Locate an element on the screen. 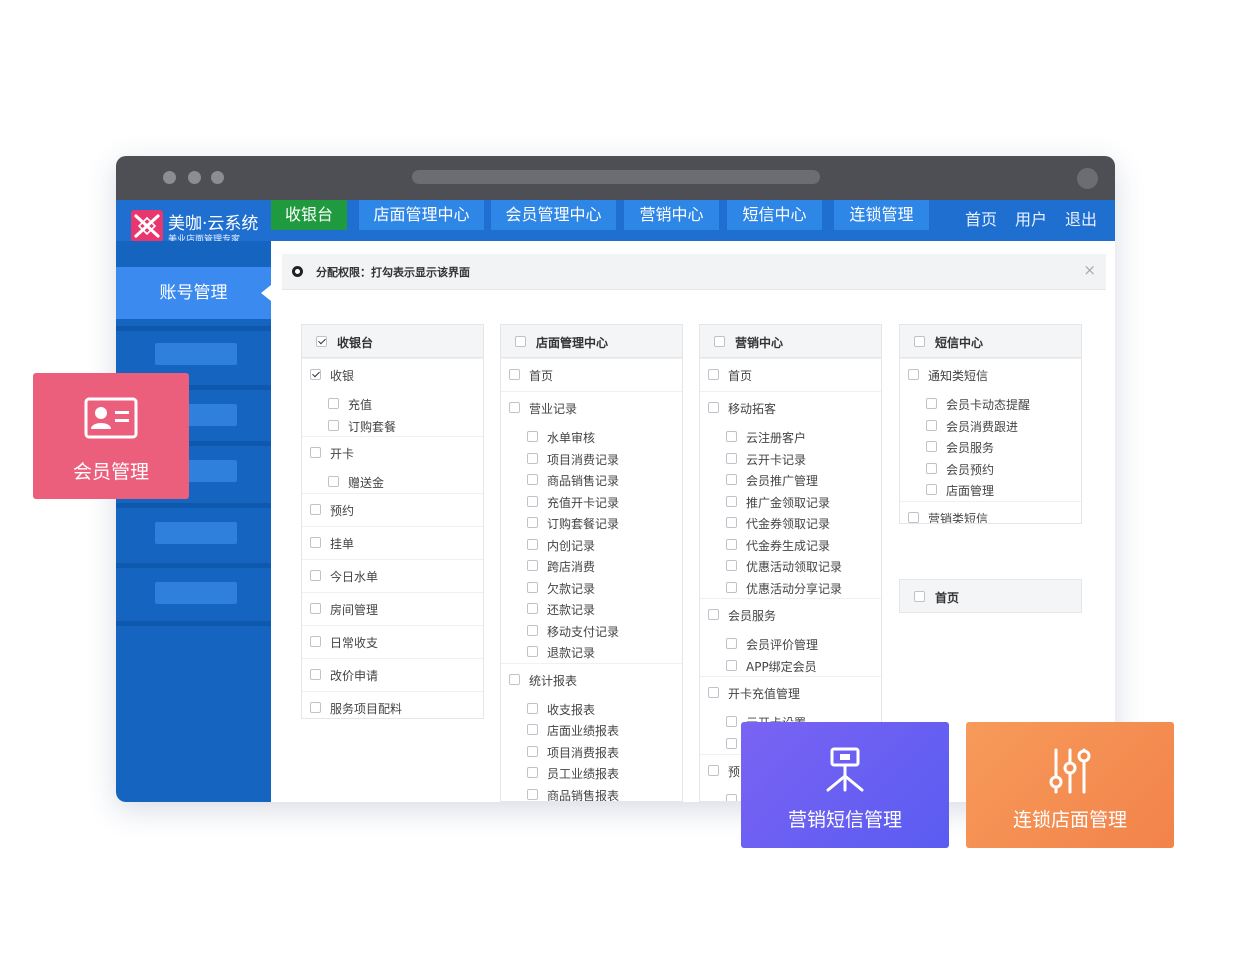 Image resolution: width=1256 pixels, height=978 pixels. tab-cashier: 收银台 is located at coordinates (309, 215).